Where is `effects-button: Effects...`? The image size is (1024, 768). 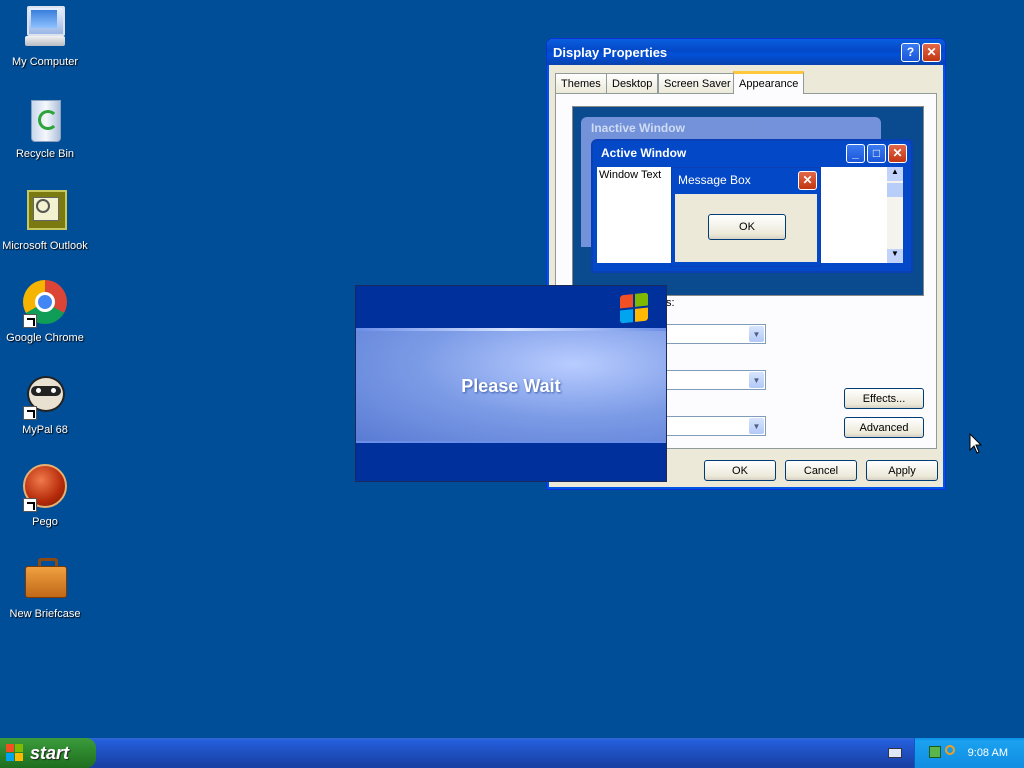
effects-button: Effects... is located at coordinates (884, 398).